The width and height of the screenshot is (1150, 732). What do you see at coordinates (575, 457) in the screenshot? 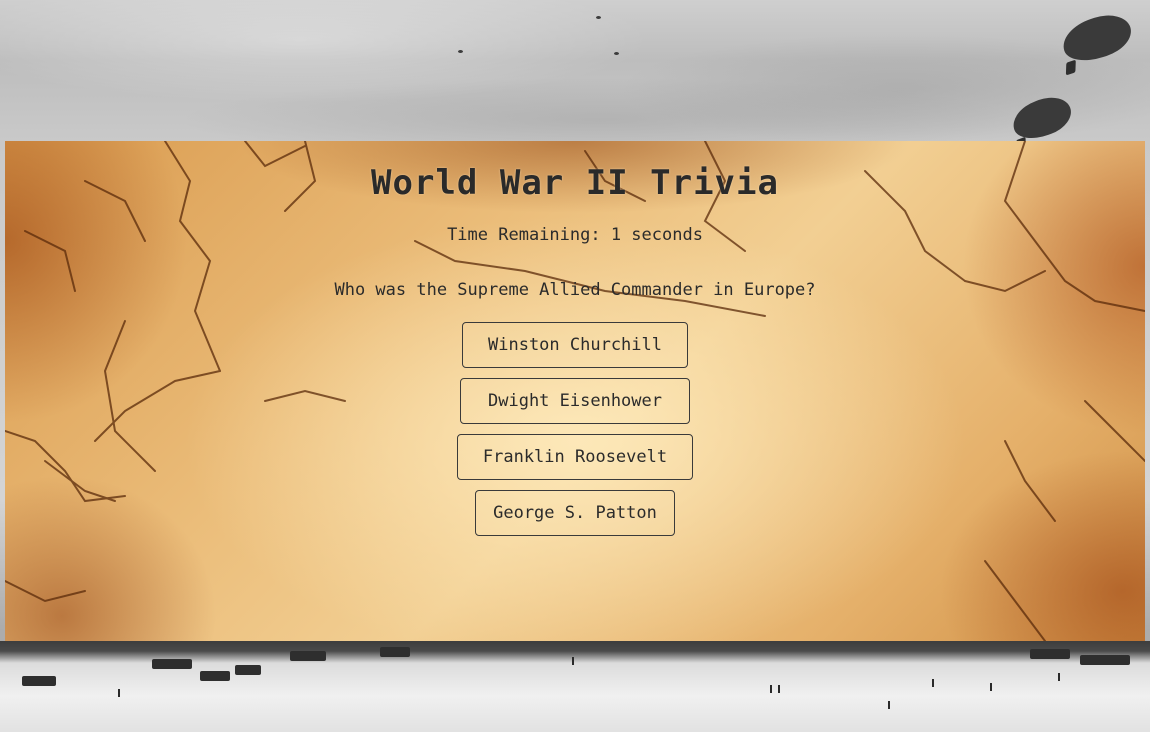
I see `answer-button-3: Franklin Roosevelt` at bounding box center [575, 457].